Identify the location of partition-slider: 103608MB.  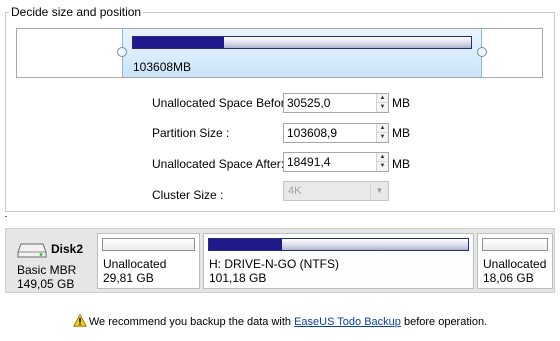
(279, 53).